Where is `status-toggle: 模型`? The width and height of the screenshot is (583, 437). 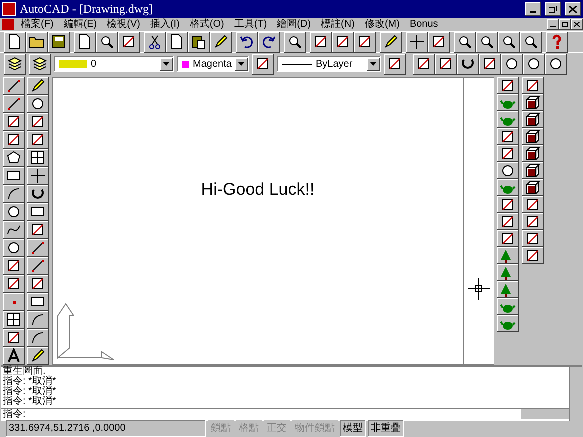
status-toggle: 模型 is located at coordinates (353, 428).